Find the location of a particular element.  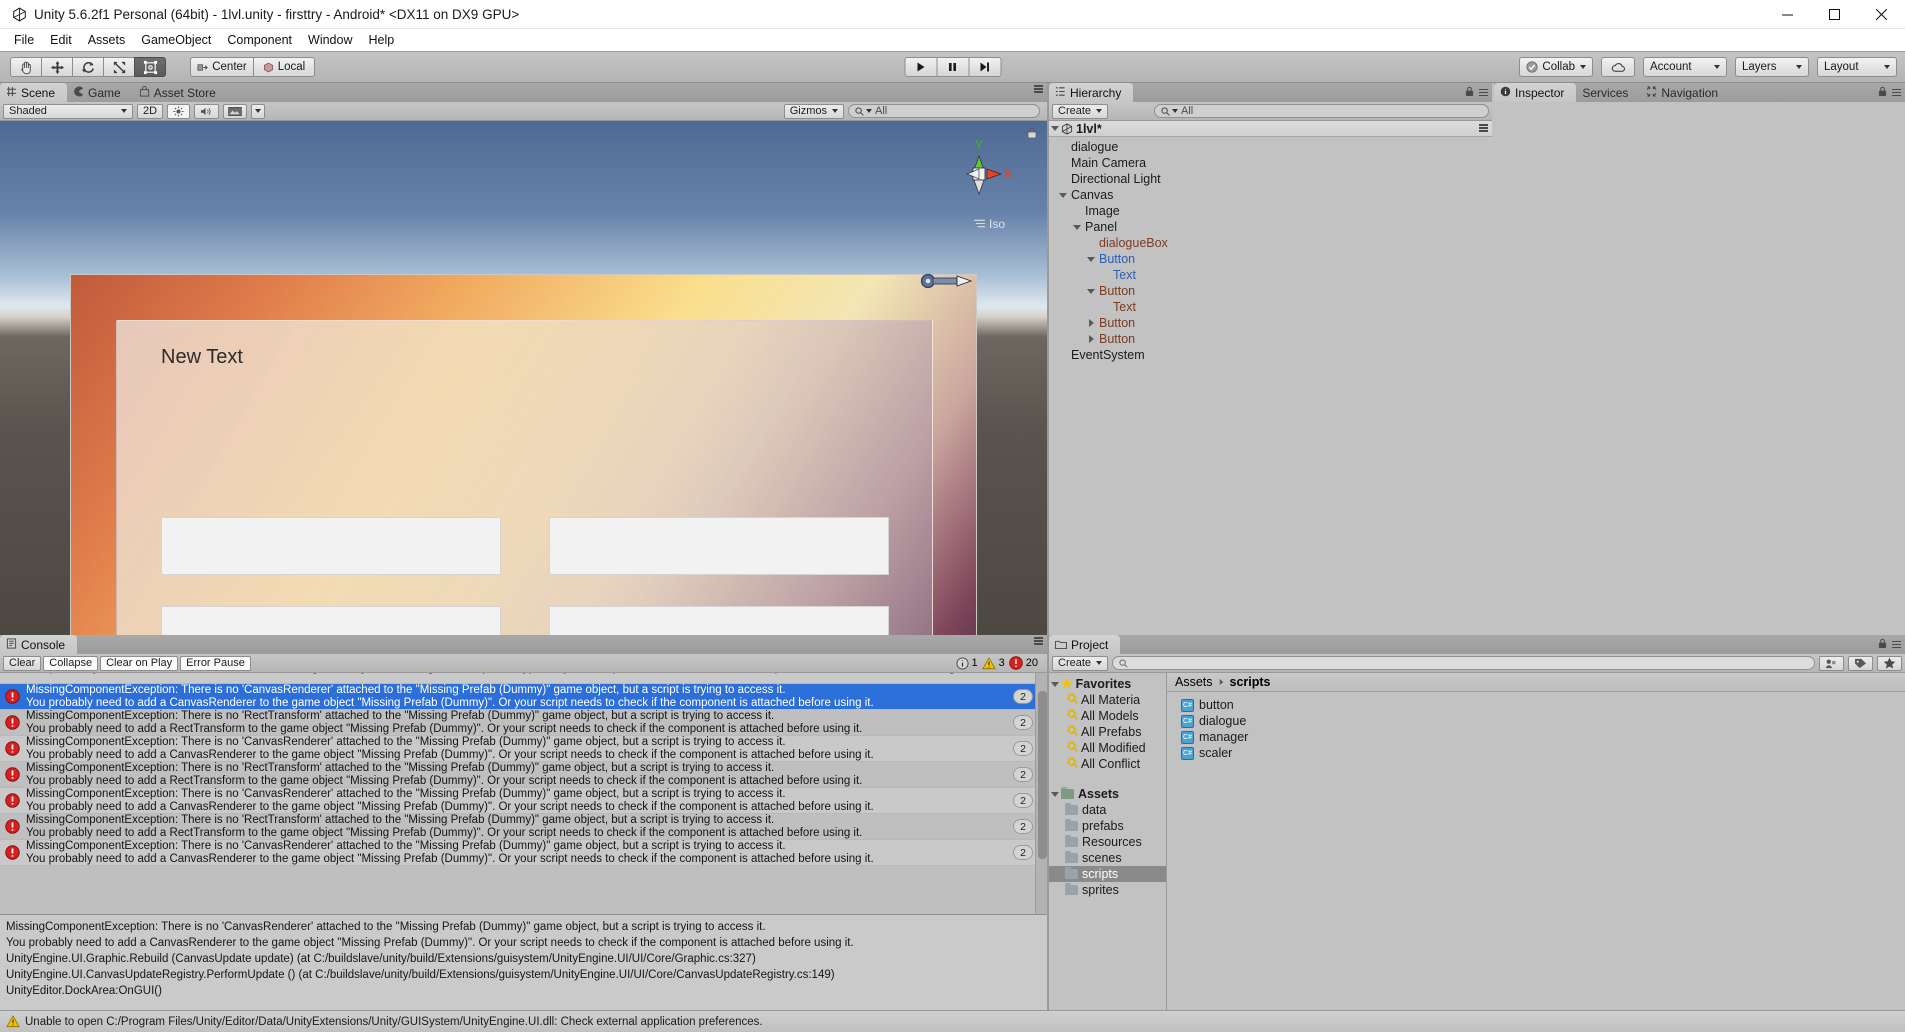

hierarchy-item: Main Camera is located at coordinates (1270, 163).